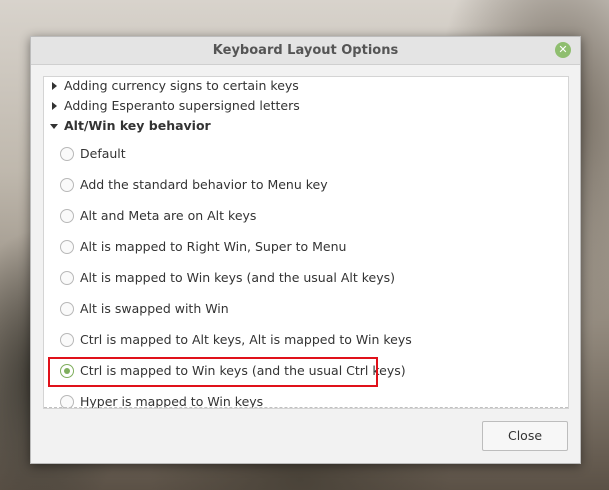  I want to click on window-title: Keyboard Layout Options, so click(305, 50).